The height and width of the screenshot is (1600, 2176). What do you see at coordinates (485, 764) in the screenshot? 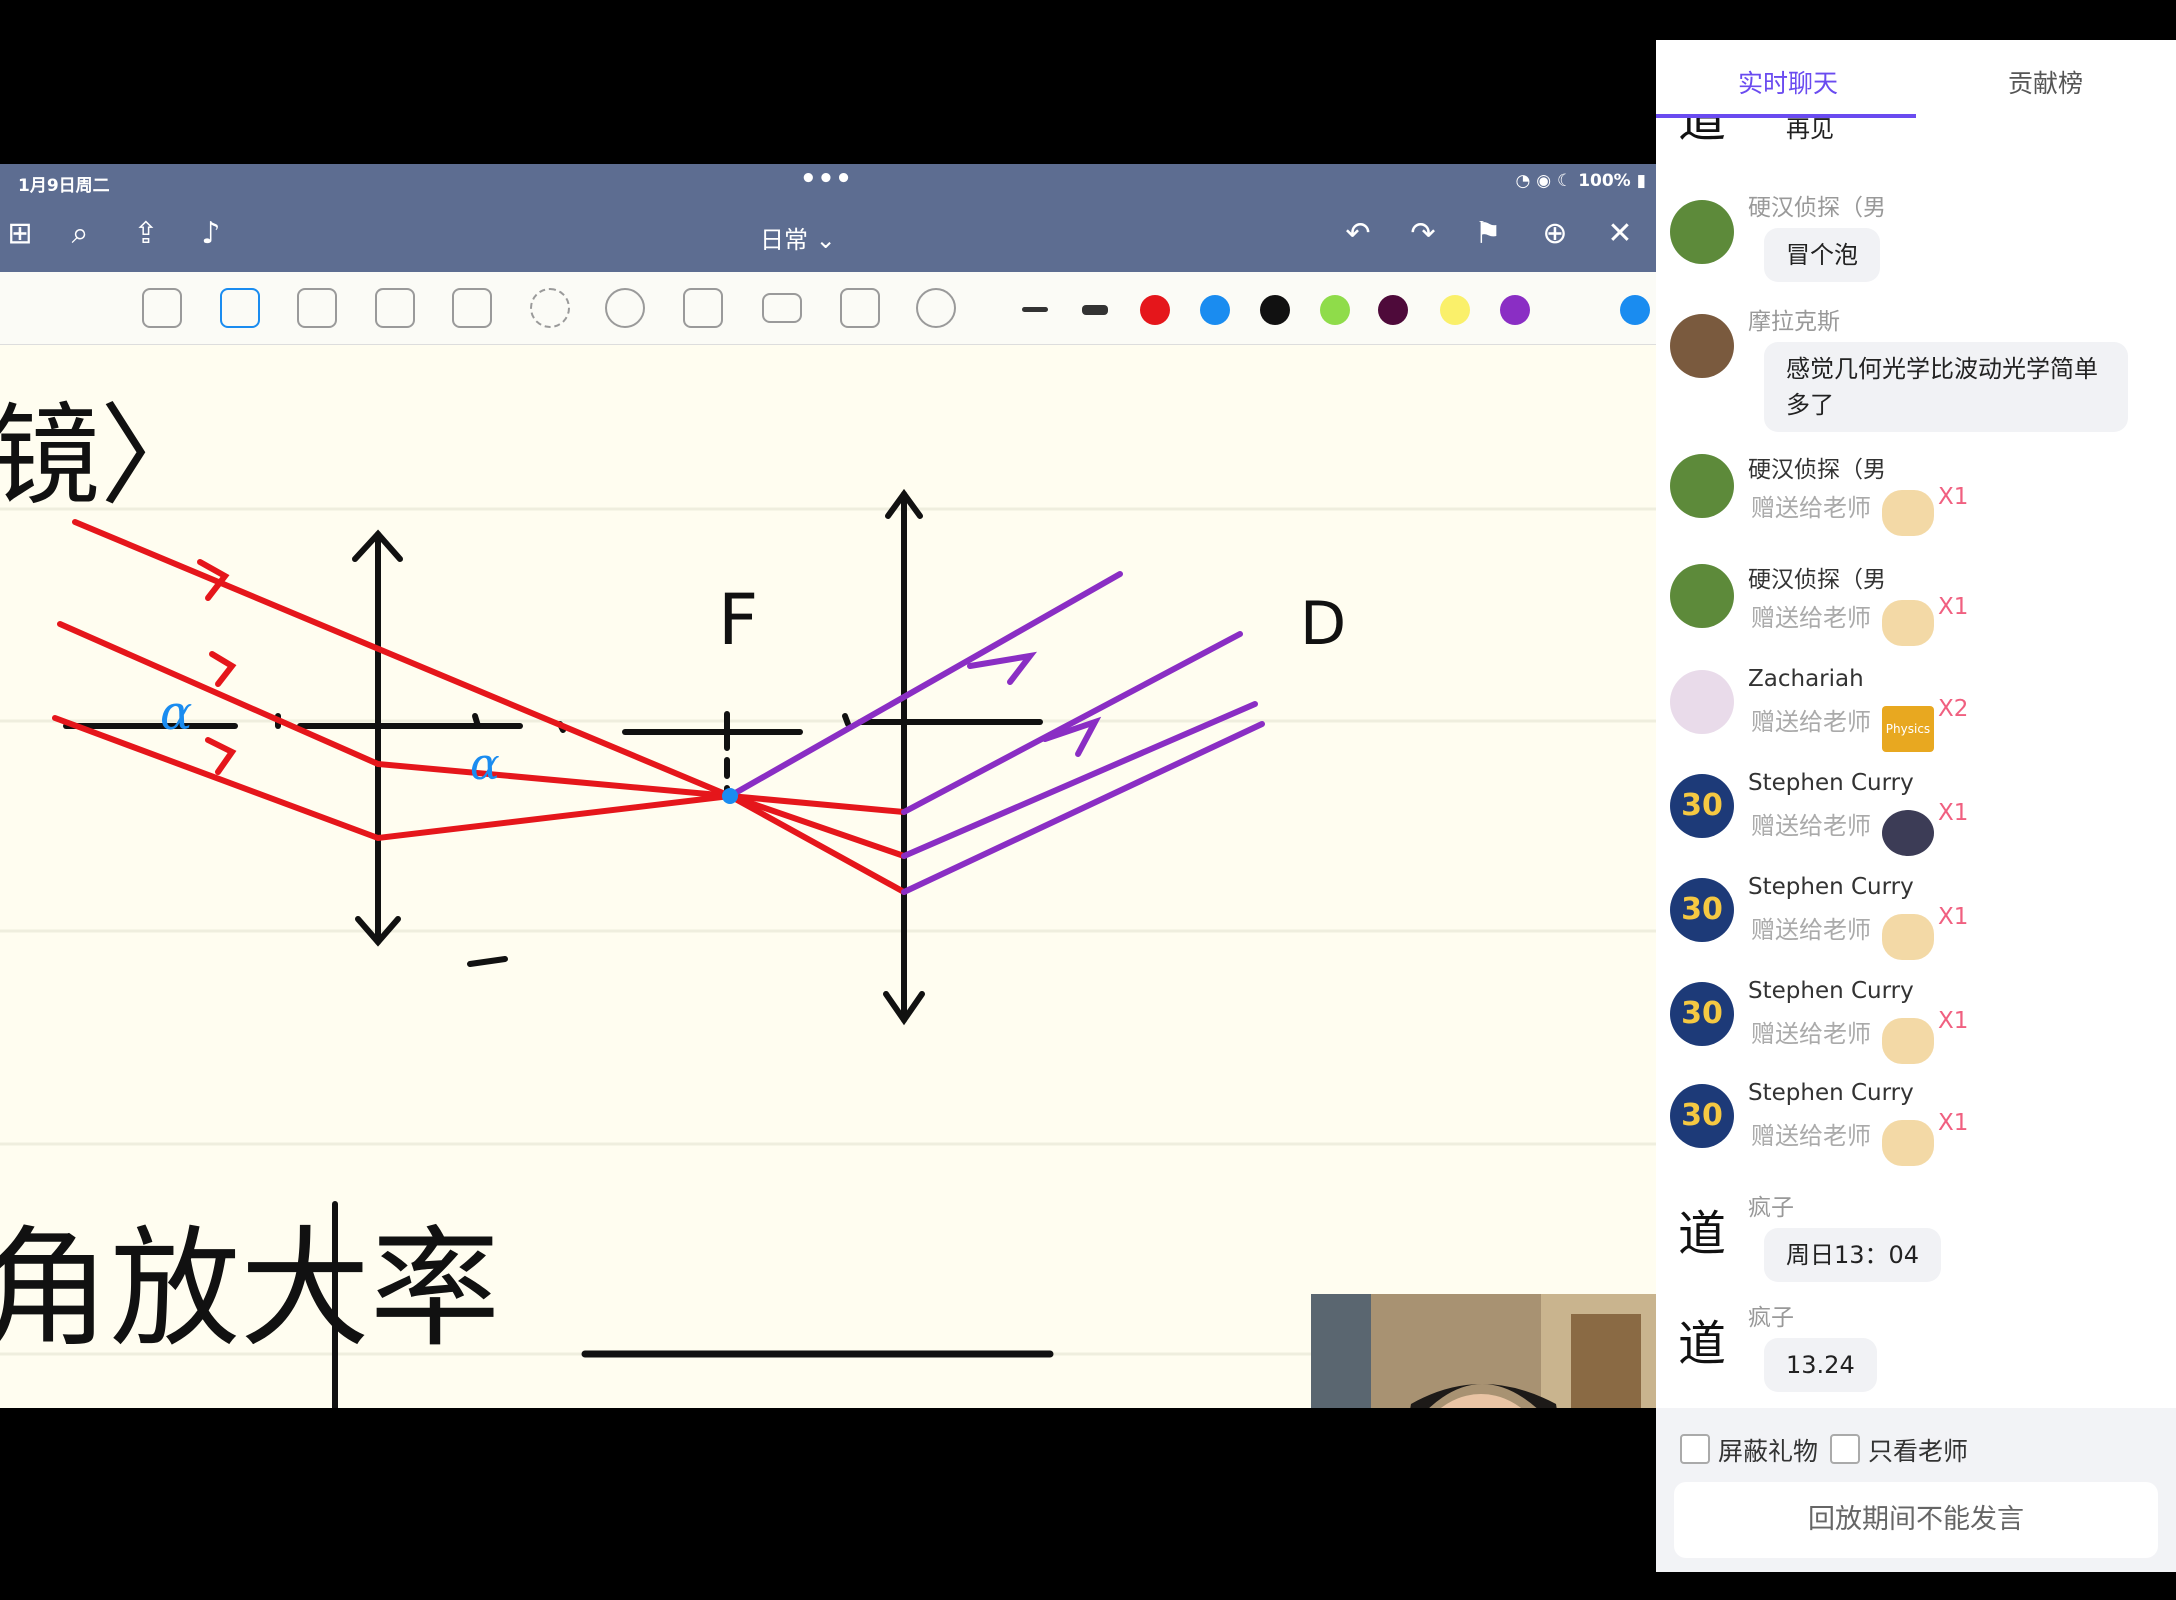
I see `angle-alpha-2: α` at bounding box center [485, 764].